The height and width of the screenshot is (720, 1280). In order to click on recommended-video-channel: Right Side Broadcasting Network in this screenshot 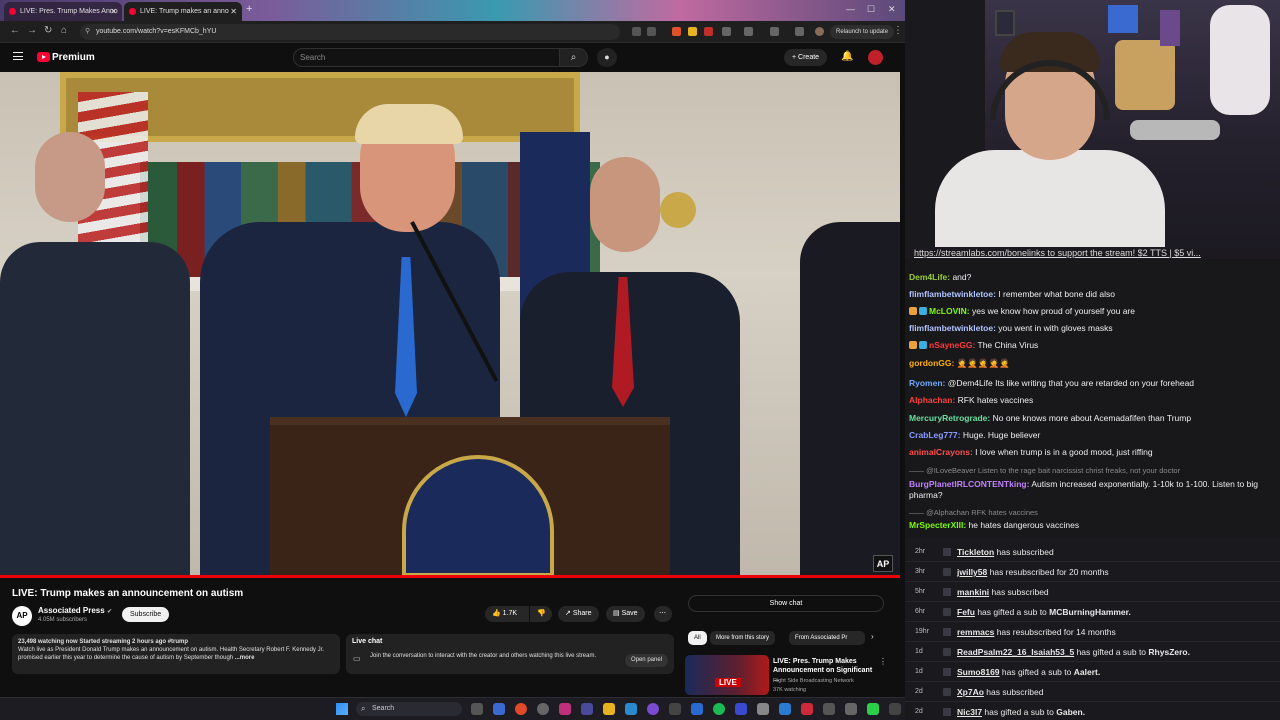, I will do `click(813, 681)`.